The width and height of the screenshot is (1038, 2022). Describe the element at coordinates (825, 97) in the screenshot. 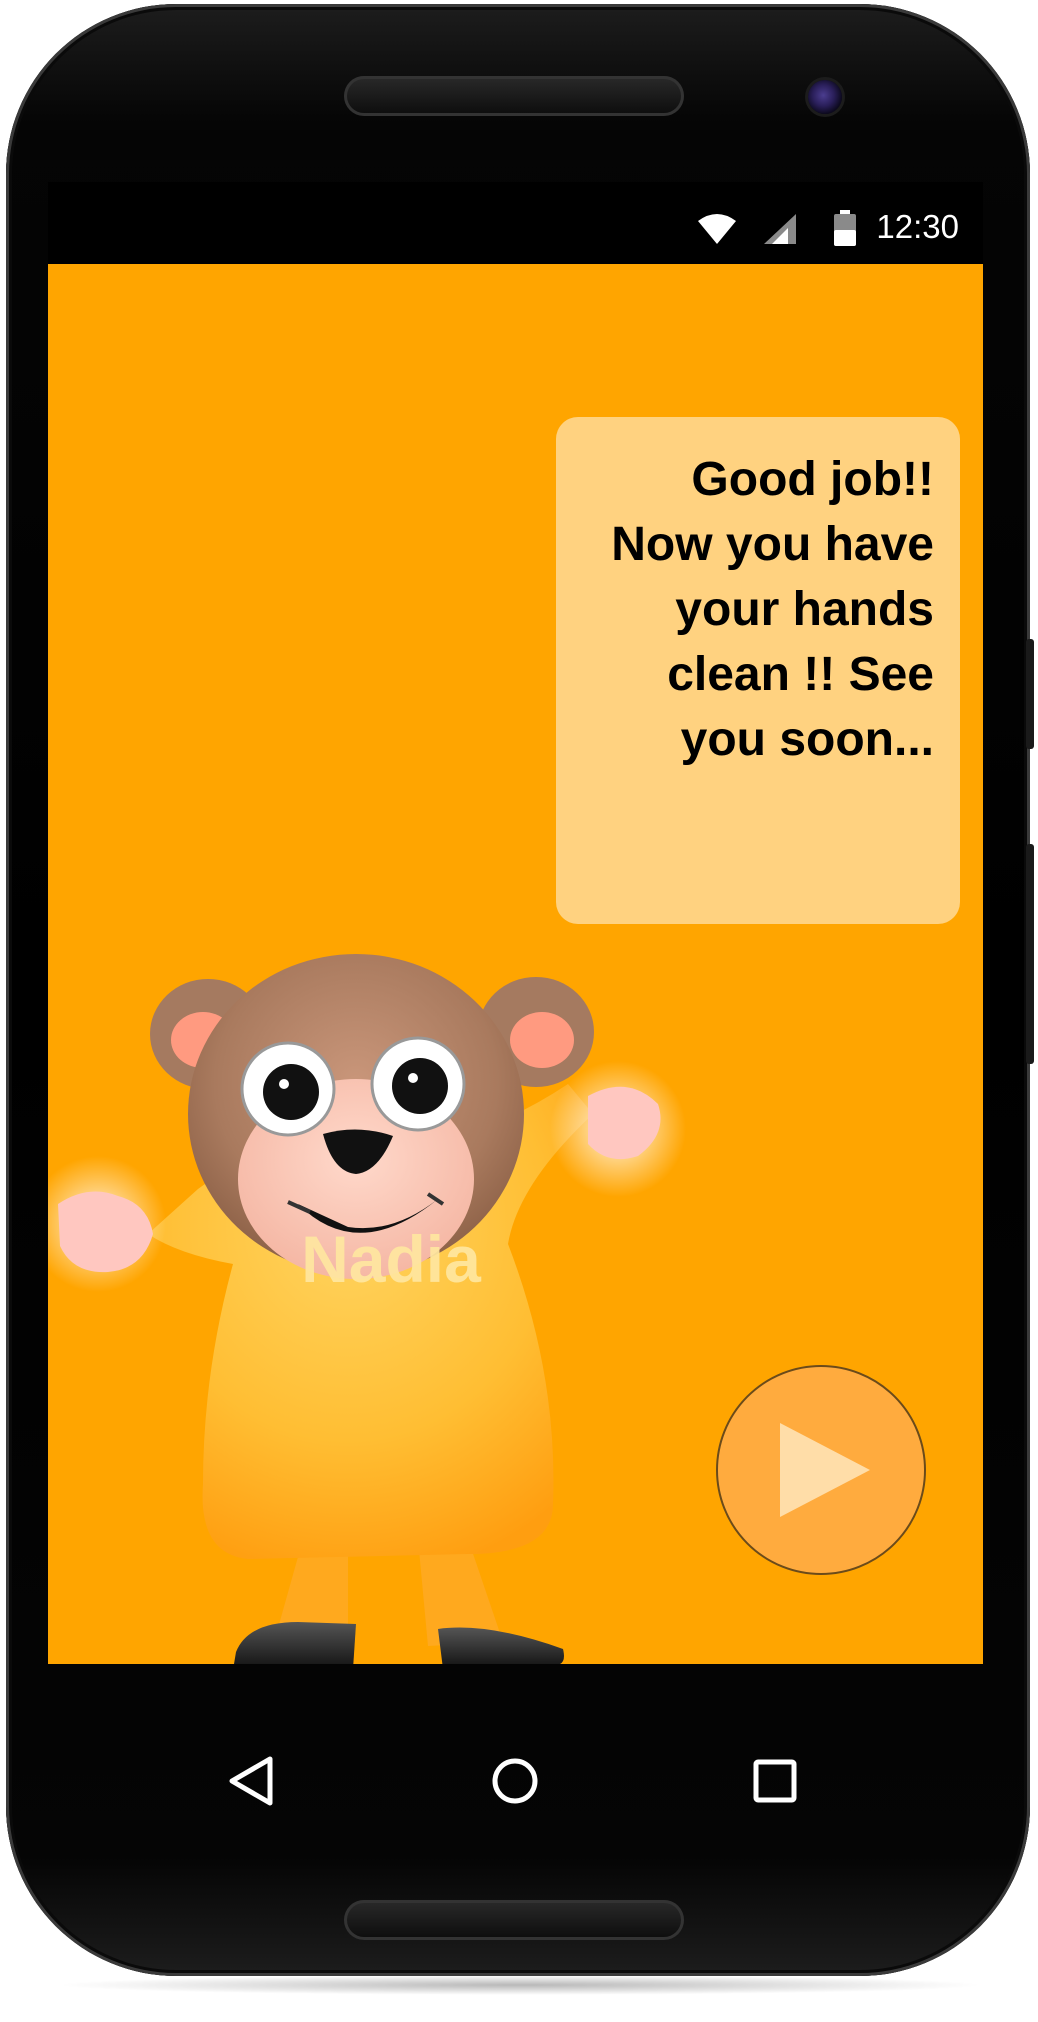

I see `front-camera` at that location.